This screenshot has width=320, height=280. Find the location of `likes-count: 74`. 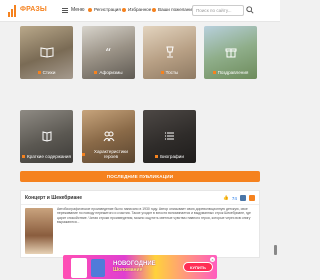

likes-count: 74 is located at coordinates (234, 198).